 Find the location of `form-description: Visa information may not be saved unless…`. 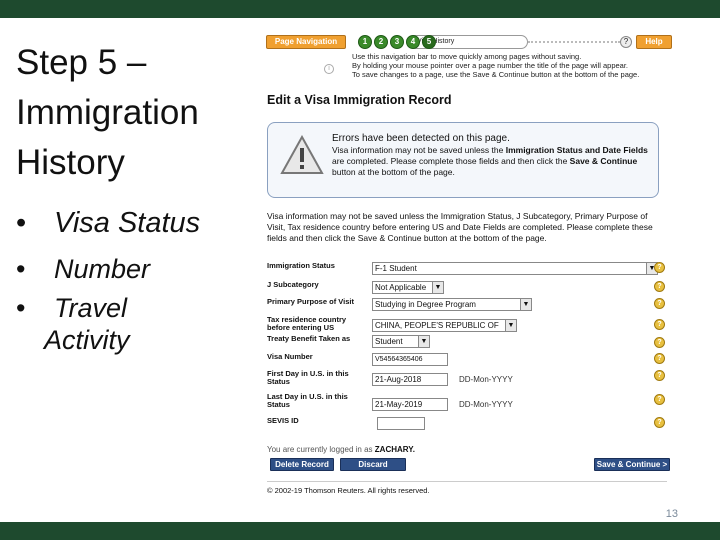

form-description: Visa information may not be saved unless… is located at coordinates (460, 227).